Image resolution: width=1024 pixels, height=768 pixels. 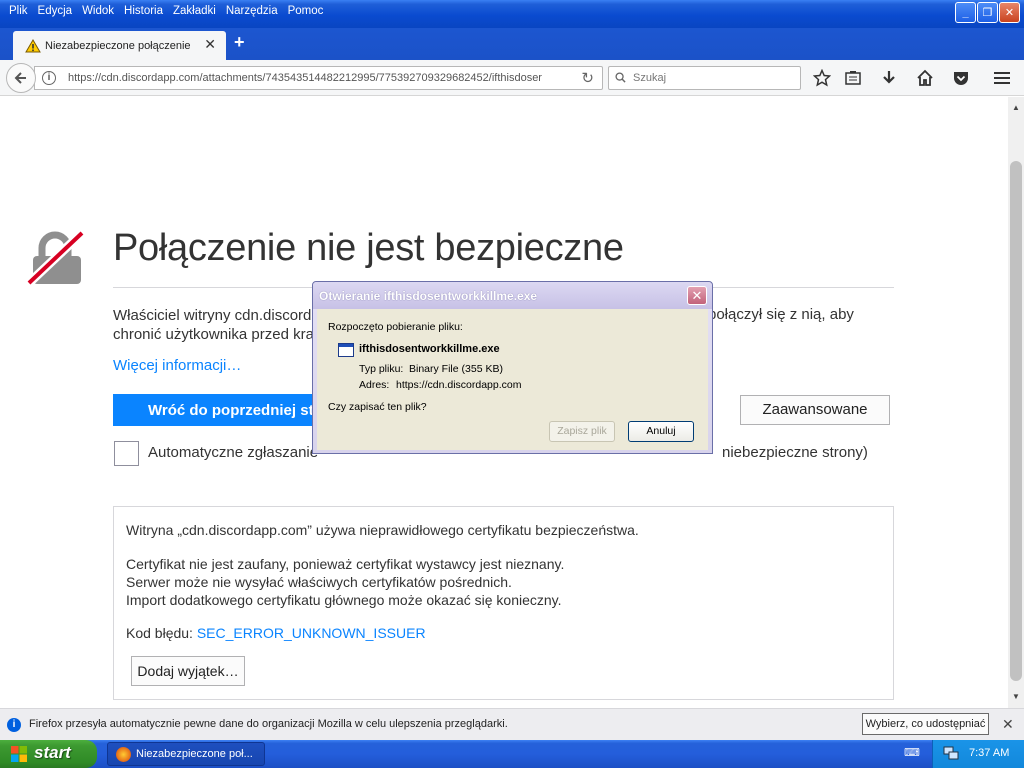 I want to click on firefox-icon, so click(x=123, y=754).